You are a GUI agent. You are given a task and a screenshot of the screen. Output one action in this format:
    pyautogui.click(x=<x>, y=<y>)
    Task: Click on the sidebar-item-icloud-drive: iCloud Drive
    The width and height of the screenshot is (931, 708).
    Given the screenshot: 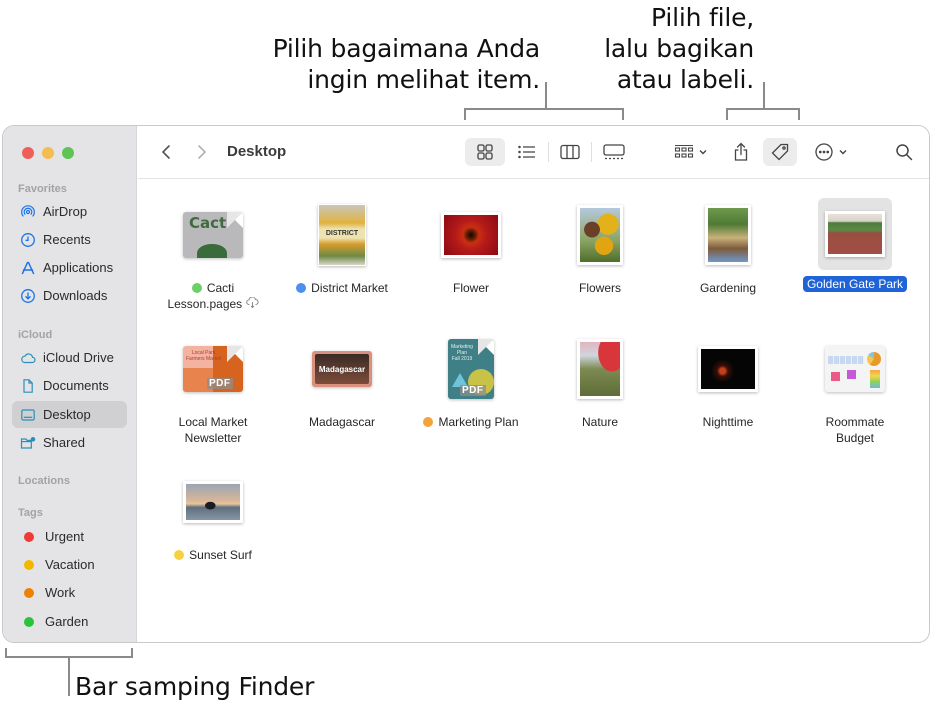 What is the action you would take?
    pyautogui.click(x=69, y=357)
    